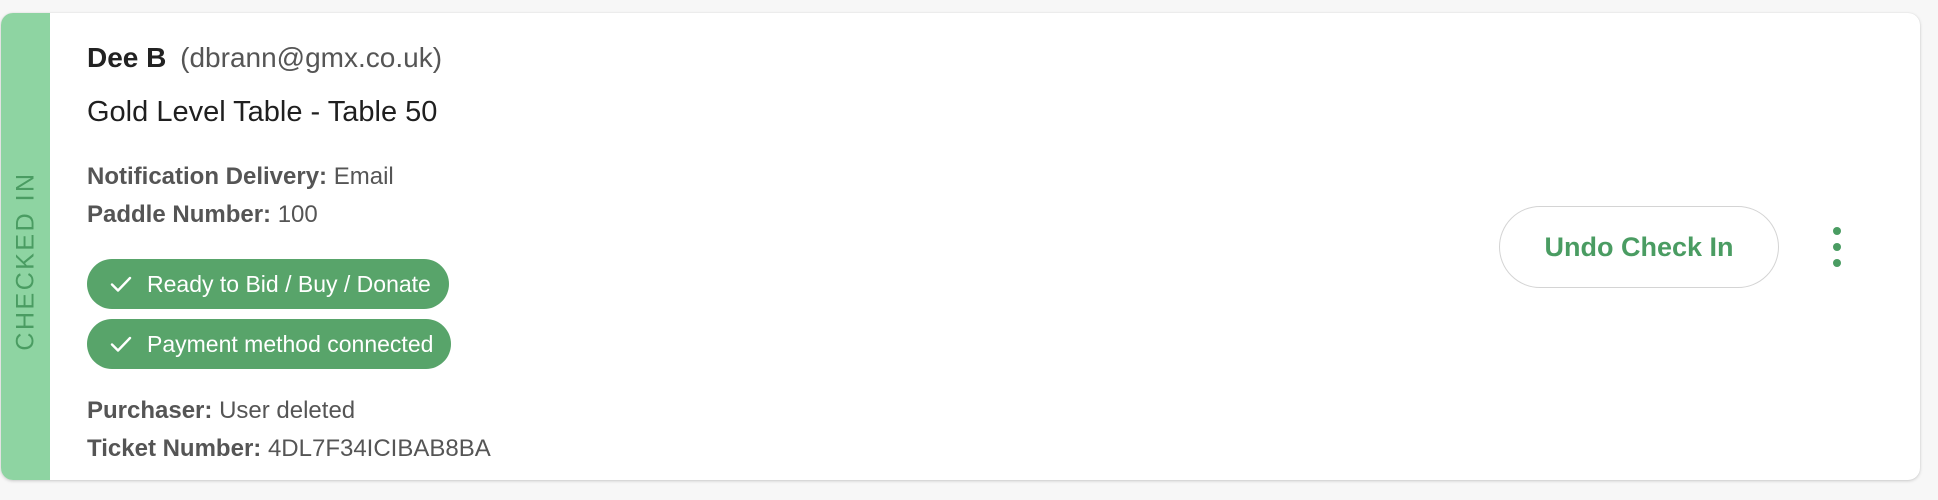 The height and width of the screenshot is (500, 1938). Describe the element at coordinates (287, 410) in the screenshot. I see `purchaser-value: User deleted` at that location.